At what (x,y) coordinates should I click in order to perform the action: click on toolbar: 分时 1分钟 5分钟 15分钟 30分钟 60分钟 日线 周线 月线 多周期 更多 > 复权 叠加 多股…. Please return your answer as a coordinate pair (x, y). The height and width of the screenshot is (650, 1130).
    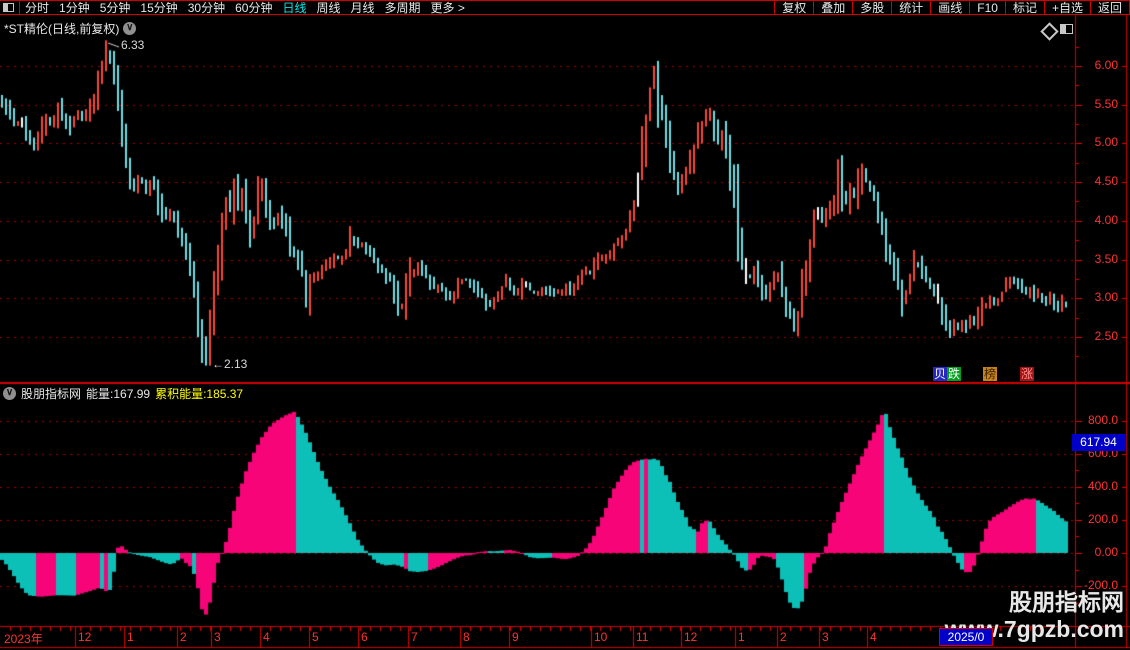
    Looking at the image, I should click on (565, 7).